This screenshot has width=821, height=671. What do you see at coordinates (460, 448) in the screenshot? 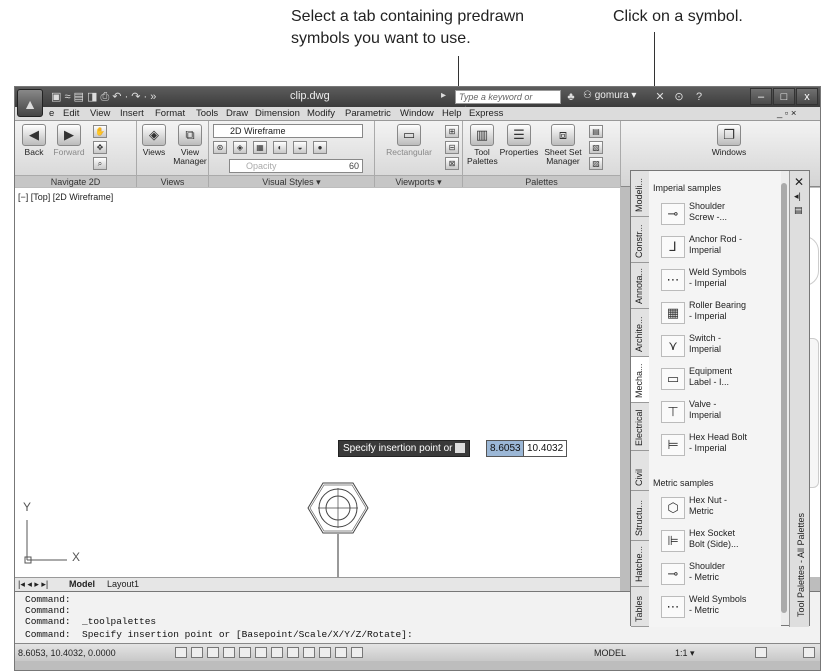
I see `dynamic-input-arrow-icon` at bounding box center [460, 448].